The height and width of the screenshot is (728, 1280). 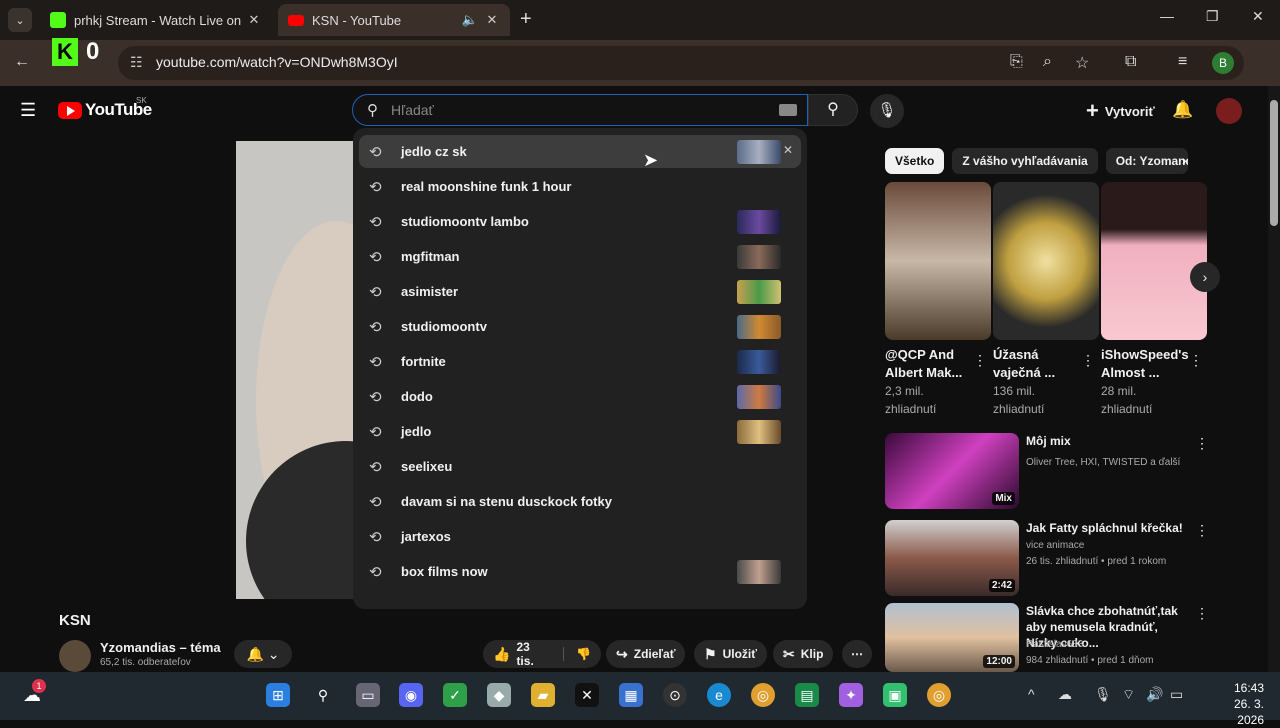 I want to click on install-app-icon: ⎘, so click(x=1016, y=62).